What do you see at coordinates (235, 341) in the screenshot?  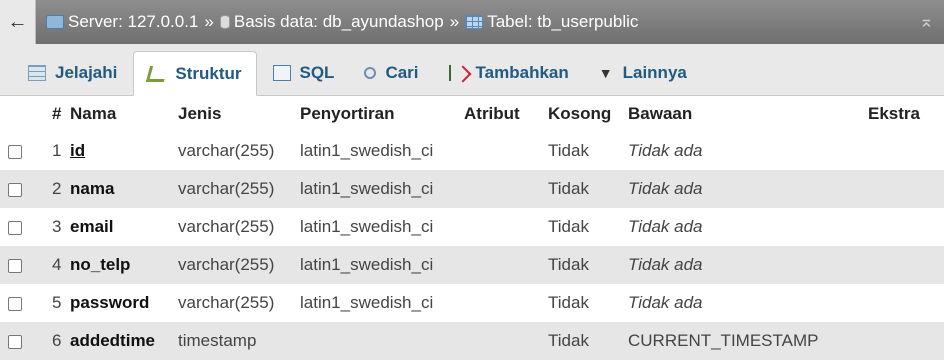 I see `field-type: timestamp` at bounding box center [235, 341].